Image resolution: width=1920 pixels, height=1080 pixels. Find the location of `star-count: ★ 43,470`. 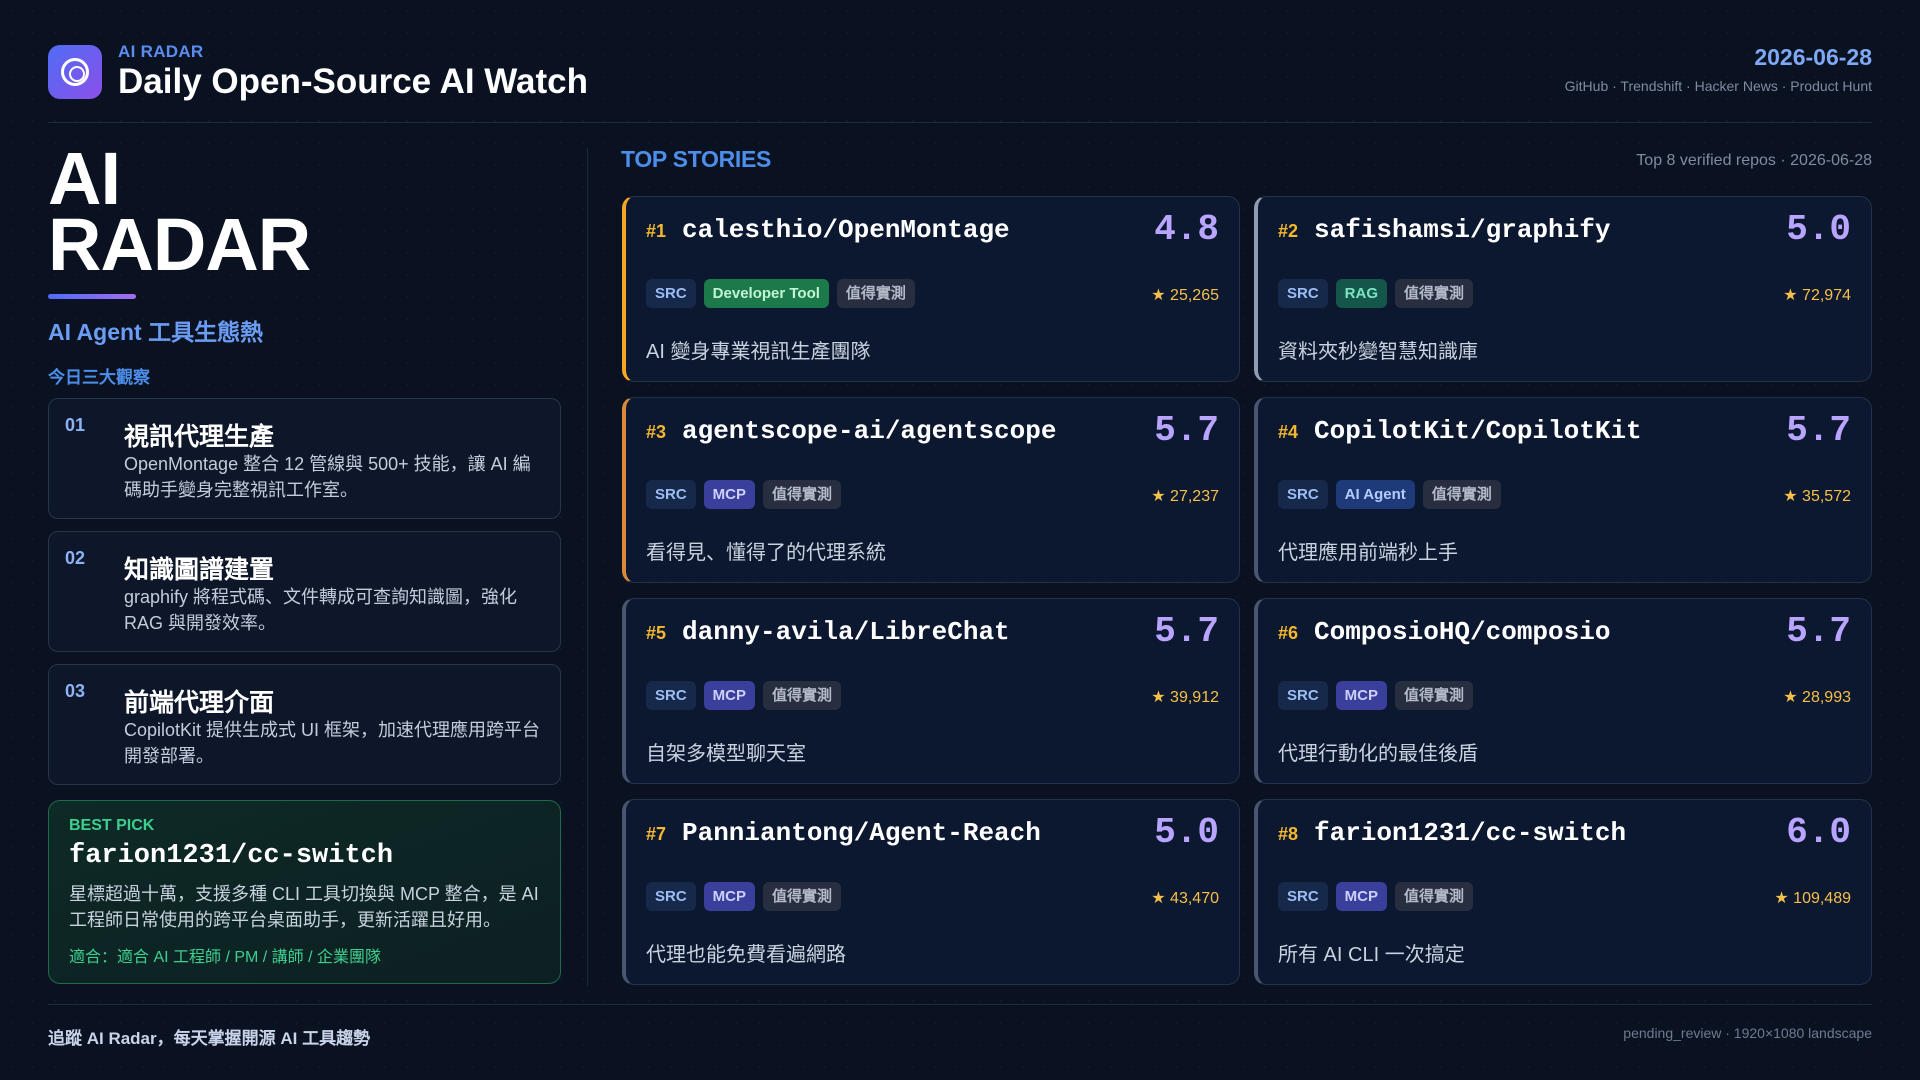

star-count: ★ 43,470 is located at coordinates (1185, 898).